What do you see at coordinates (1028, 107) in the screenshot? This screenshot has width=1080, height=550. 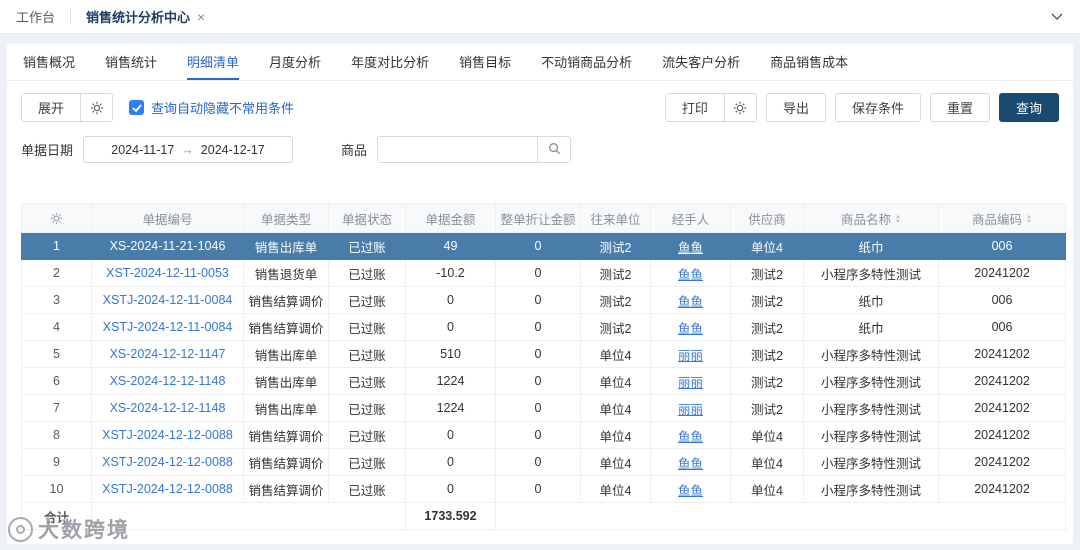 I see `query-button: 查询` at bounding box center [1028, 107].